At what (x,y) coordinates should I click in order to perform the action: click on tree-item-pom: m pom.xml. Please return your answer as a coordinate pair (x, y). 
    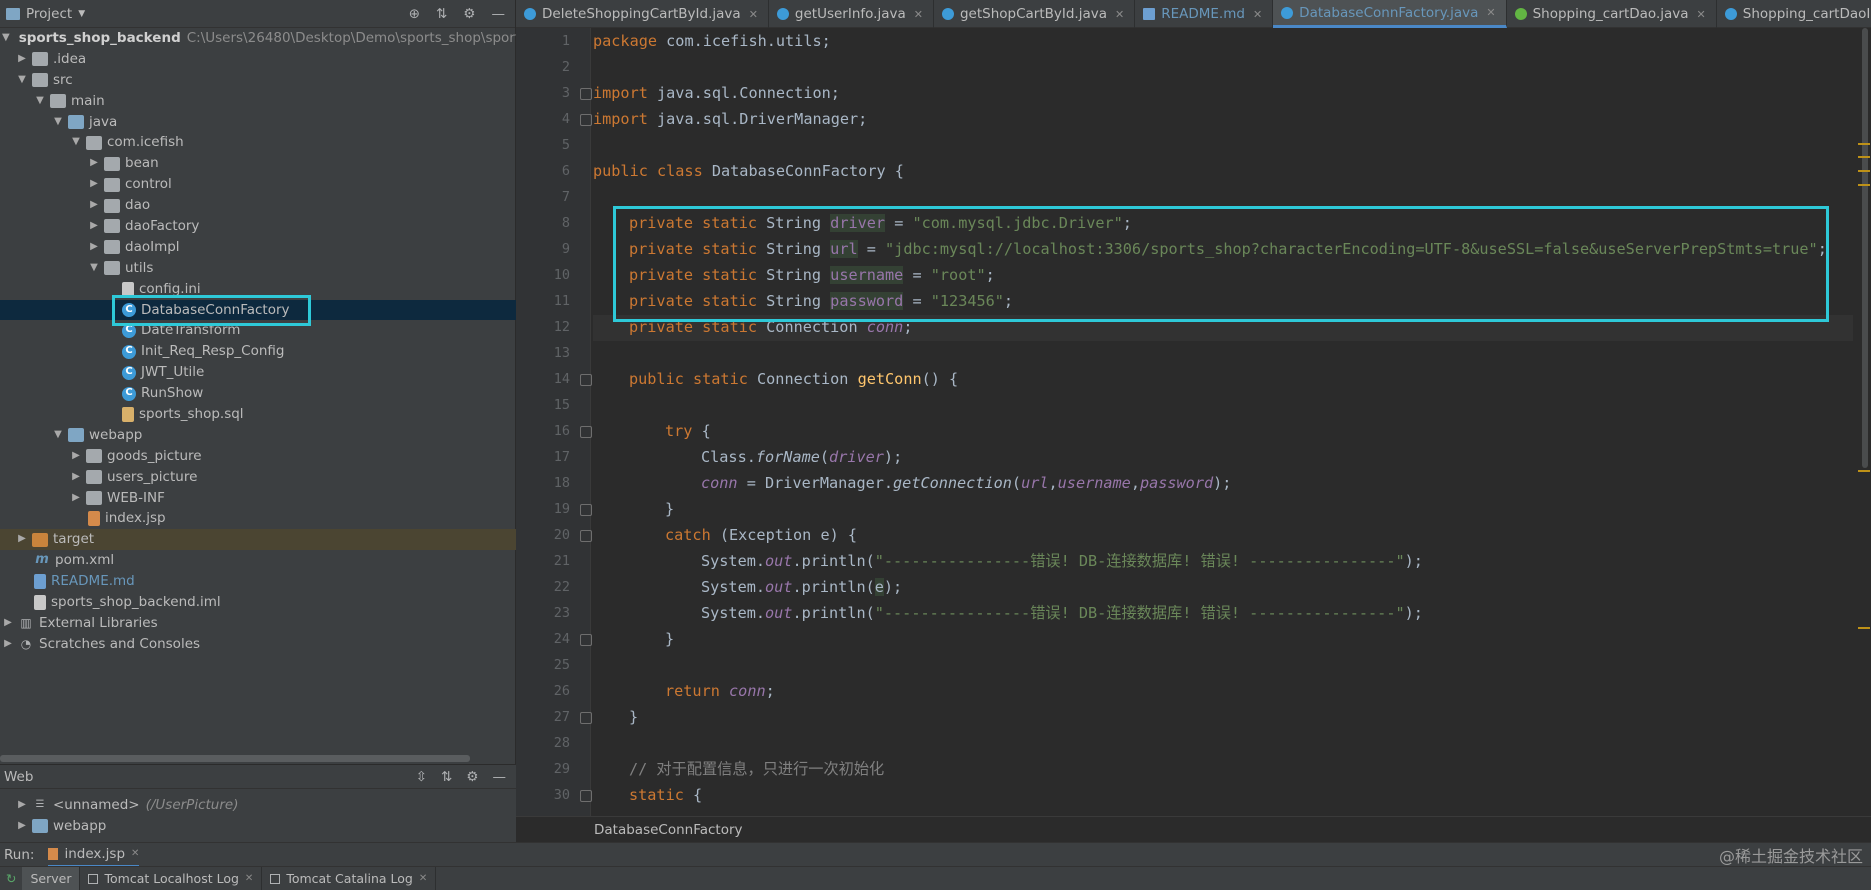
    Looking at the image, I should click on (258, 560).